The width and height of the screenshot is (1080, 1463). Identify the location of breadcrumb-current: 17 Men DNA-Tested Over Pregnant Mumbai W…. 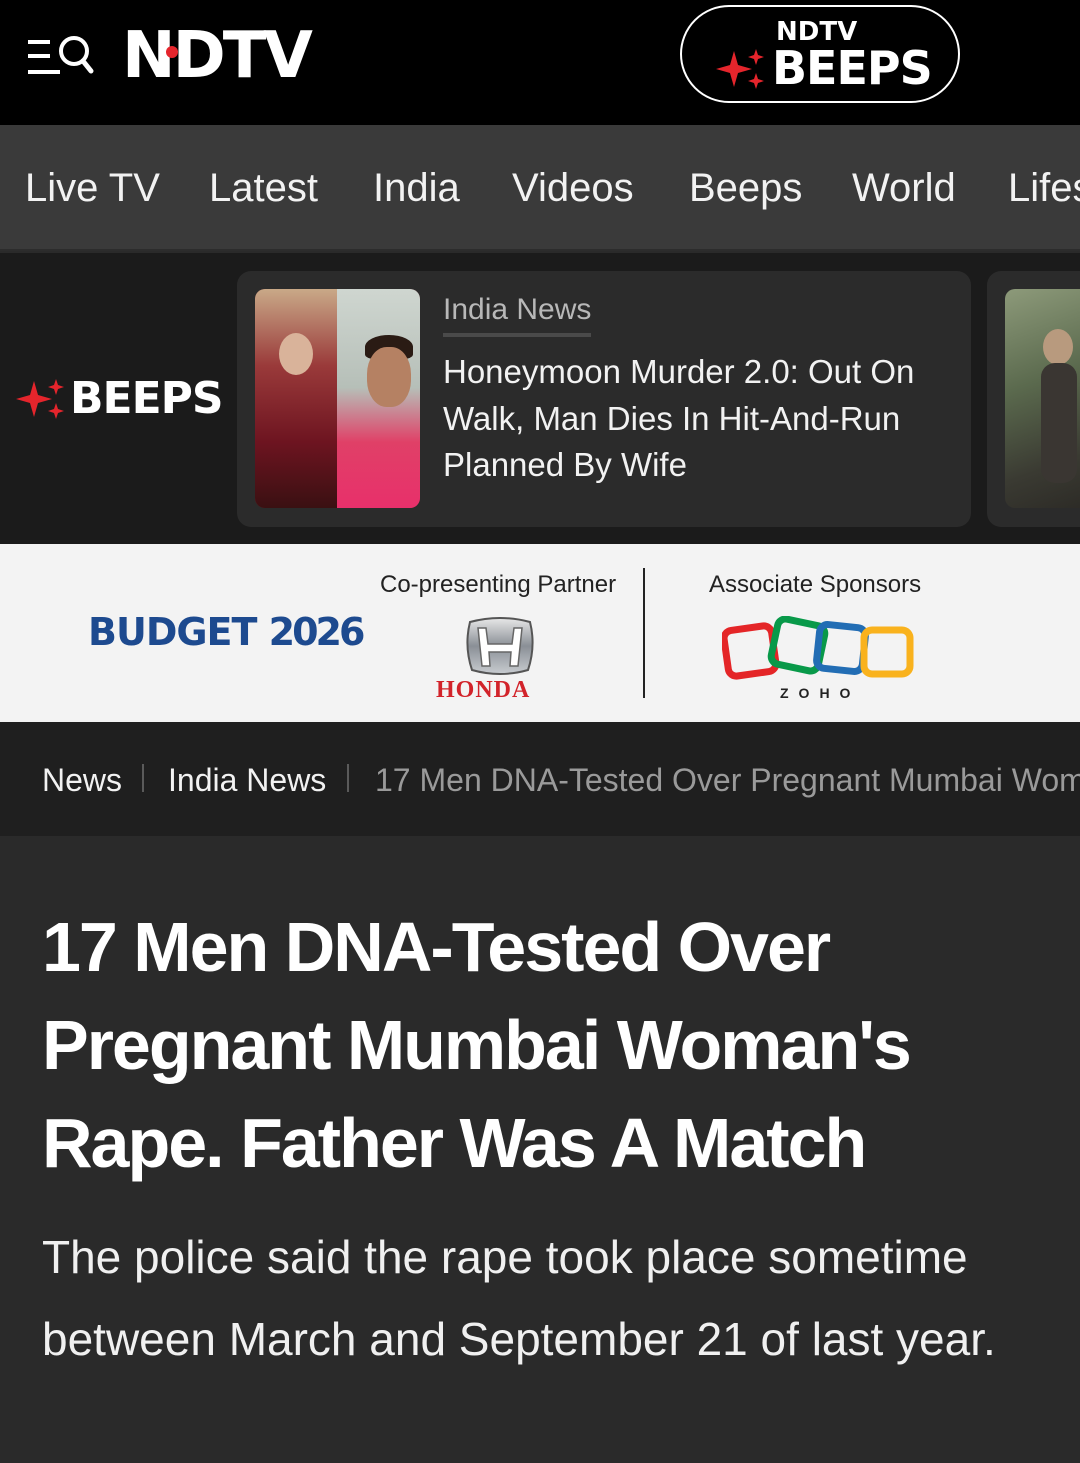
(727, 780).